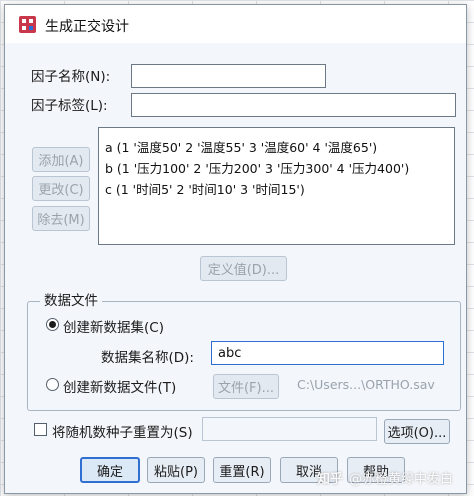 This screenshot has height=496, width=474. What do you see at coordinates (176, 470) in the screenshot?
I see `paste-button: 粘贴(P)` at bounding box center [176, 470].